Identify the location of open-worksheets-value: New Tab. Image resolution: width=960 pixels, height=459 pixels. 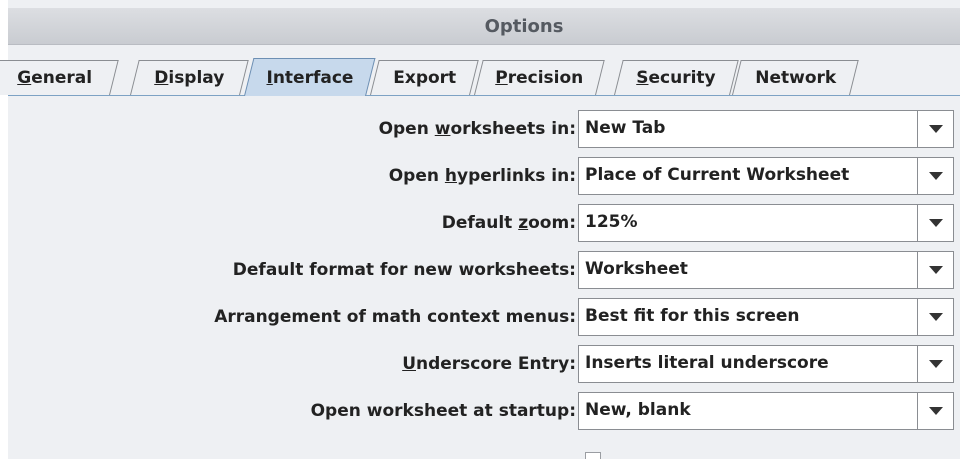
(625, 128).